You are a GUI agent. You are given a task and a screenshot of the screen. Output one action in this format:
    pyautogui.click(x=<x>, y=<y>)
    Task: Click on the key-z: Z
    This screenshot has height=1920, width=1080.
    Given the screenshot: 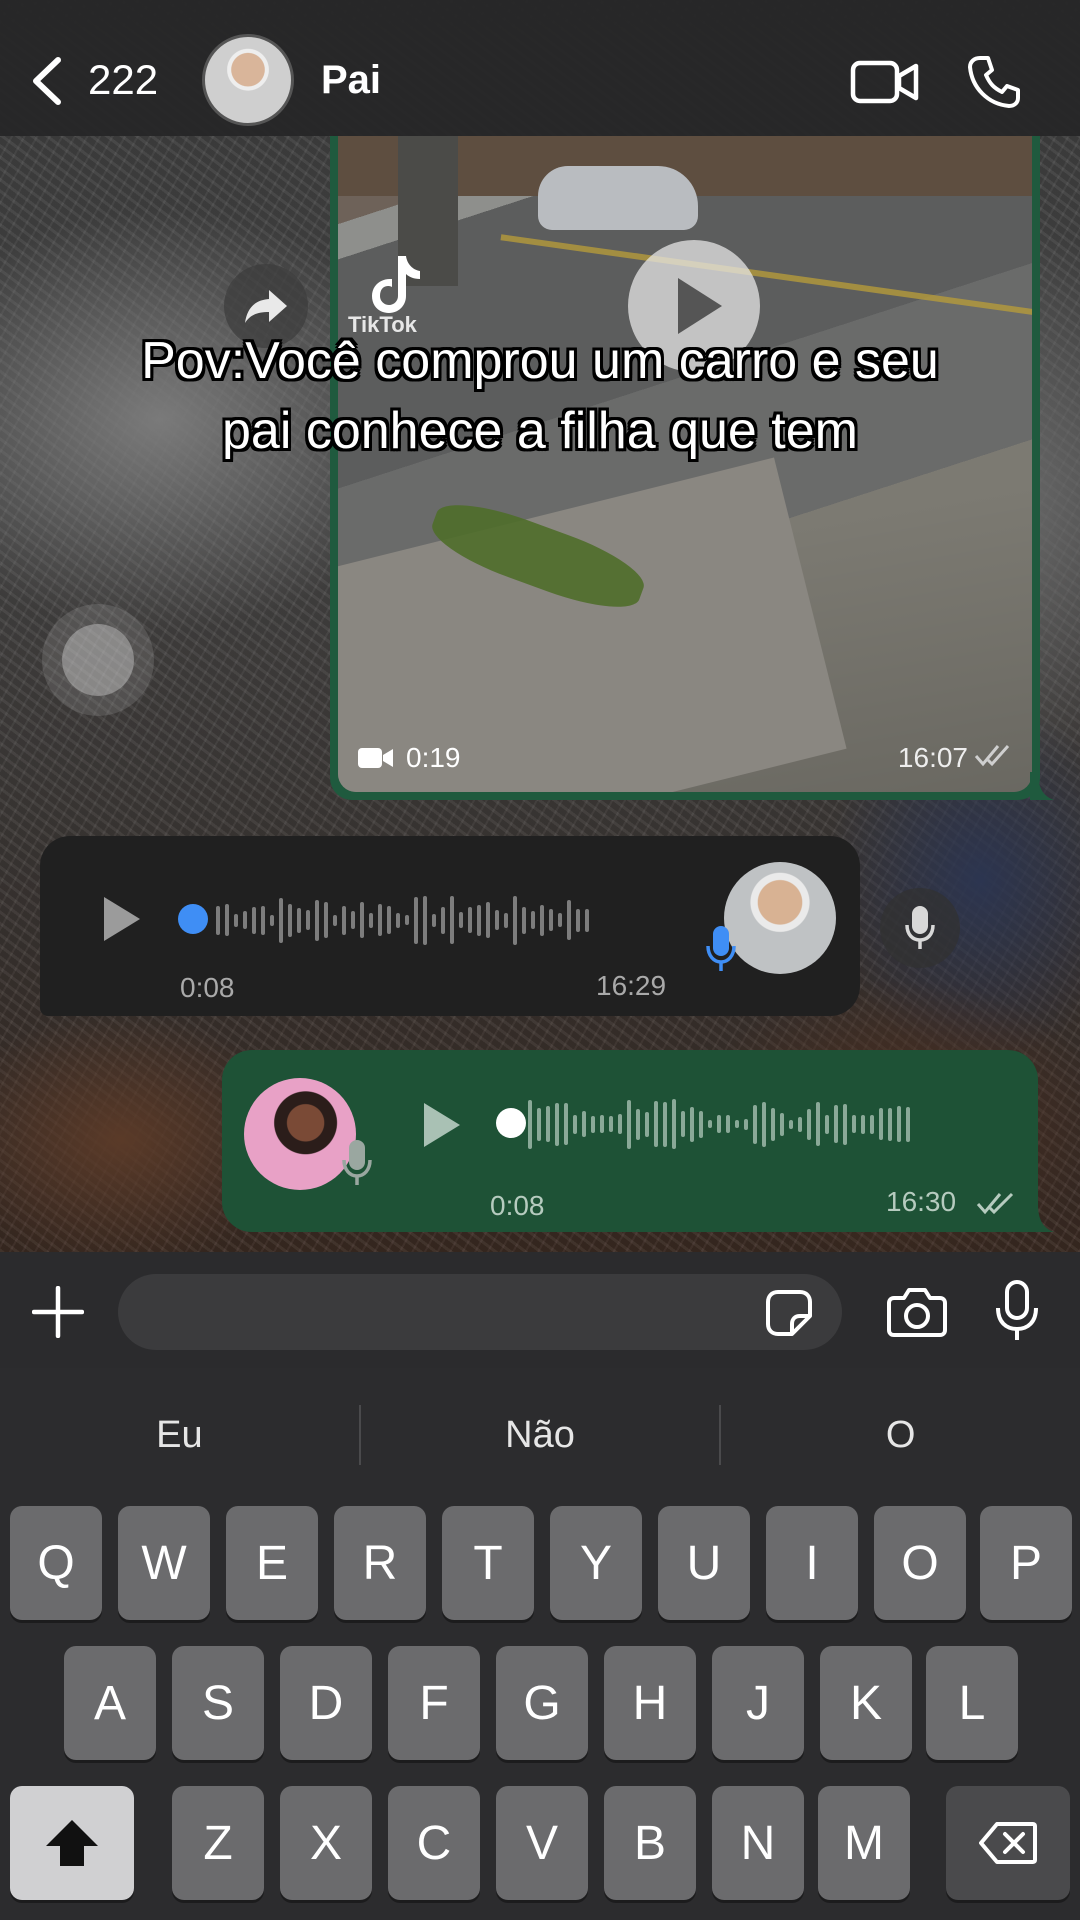 What is the action you would take?
    pyautogui.click(x=218, y=1843)
    